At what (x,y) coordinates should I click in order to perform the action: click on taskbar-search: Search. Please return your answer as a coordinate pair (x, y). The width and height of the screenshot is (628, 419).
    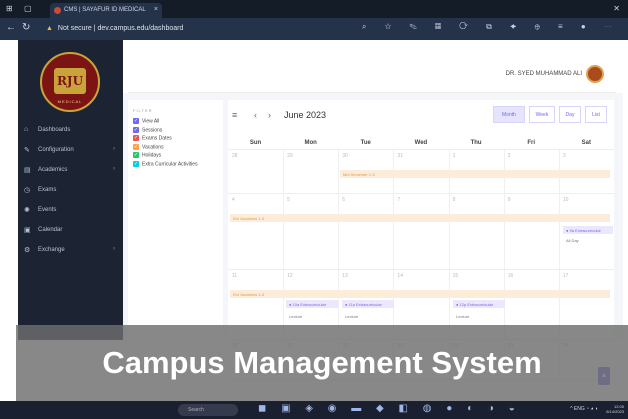
    Looking at the image, I should click on (208, 410).